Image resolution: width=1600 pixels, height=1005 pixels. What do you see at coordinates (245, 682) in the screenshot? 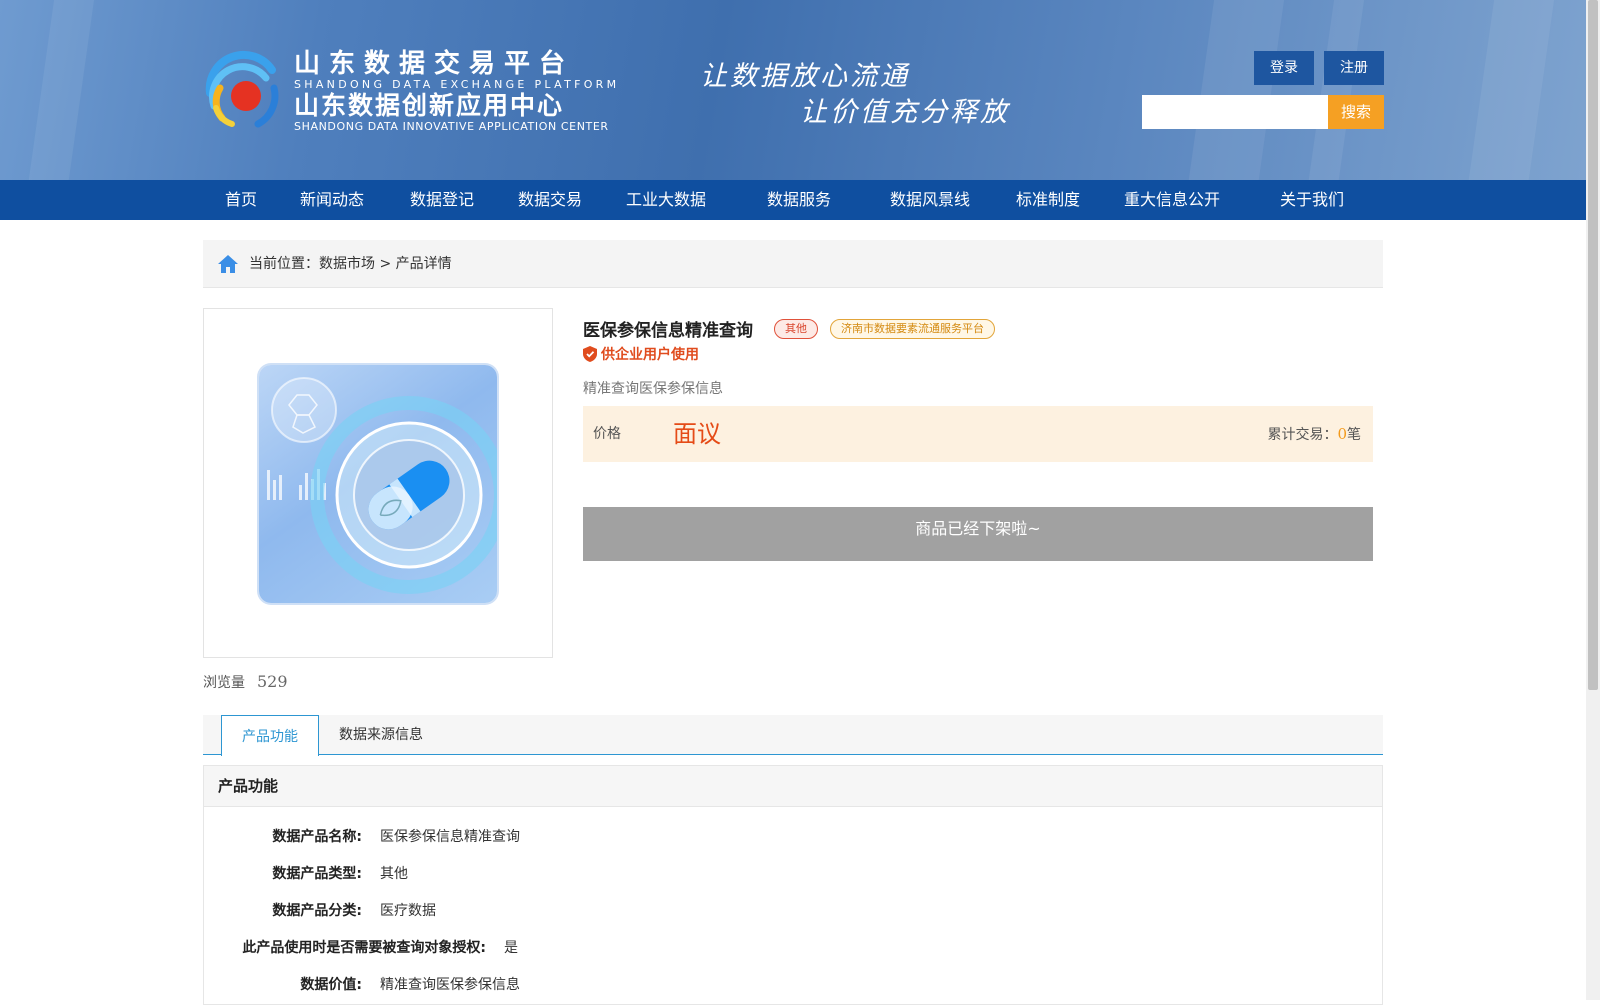
I see `view-count: 浏览量 529` at bounding box center [245, 682].